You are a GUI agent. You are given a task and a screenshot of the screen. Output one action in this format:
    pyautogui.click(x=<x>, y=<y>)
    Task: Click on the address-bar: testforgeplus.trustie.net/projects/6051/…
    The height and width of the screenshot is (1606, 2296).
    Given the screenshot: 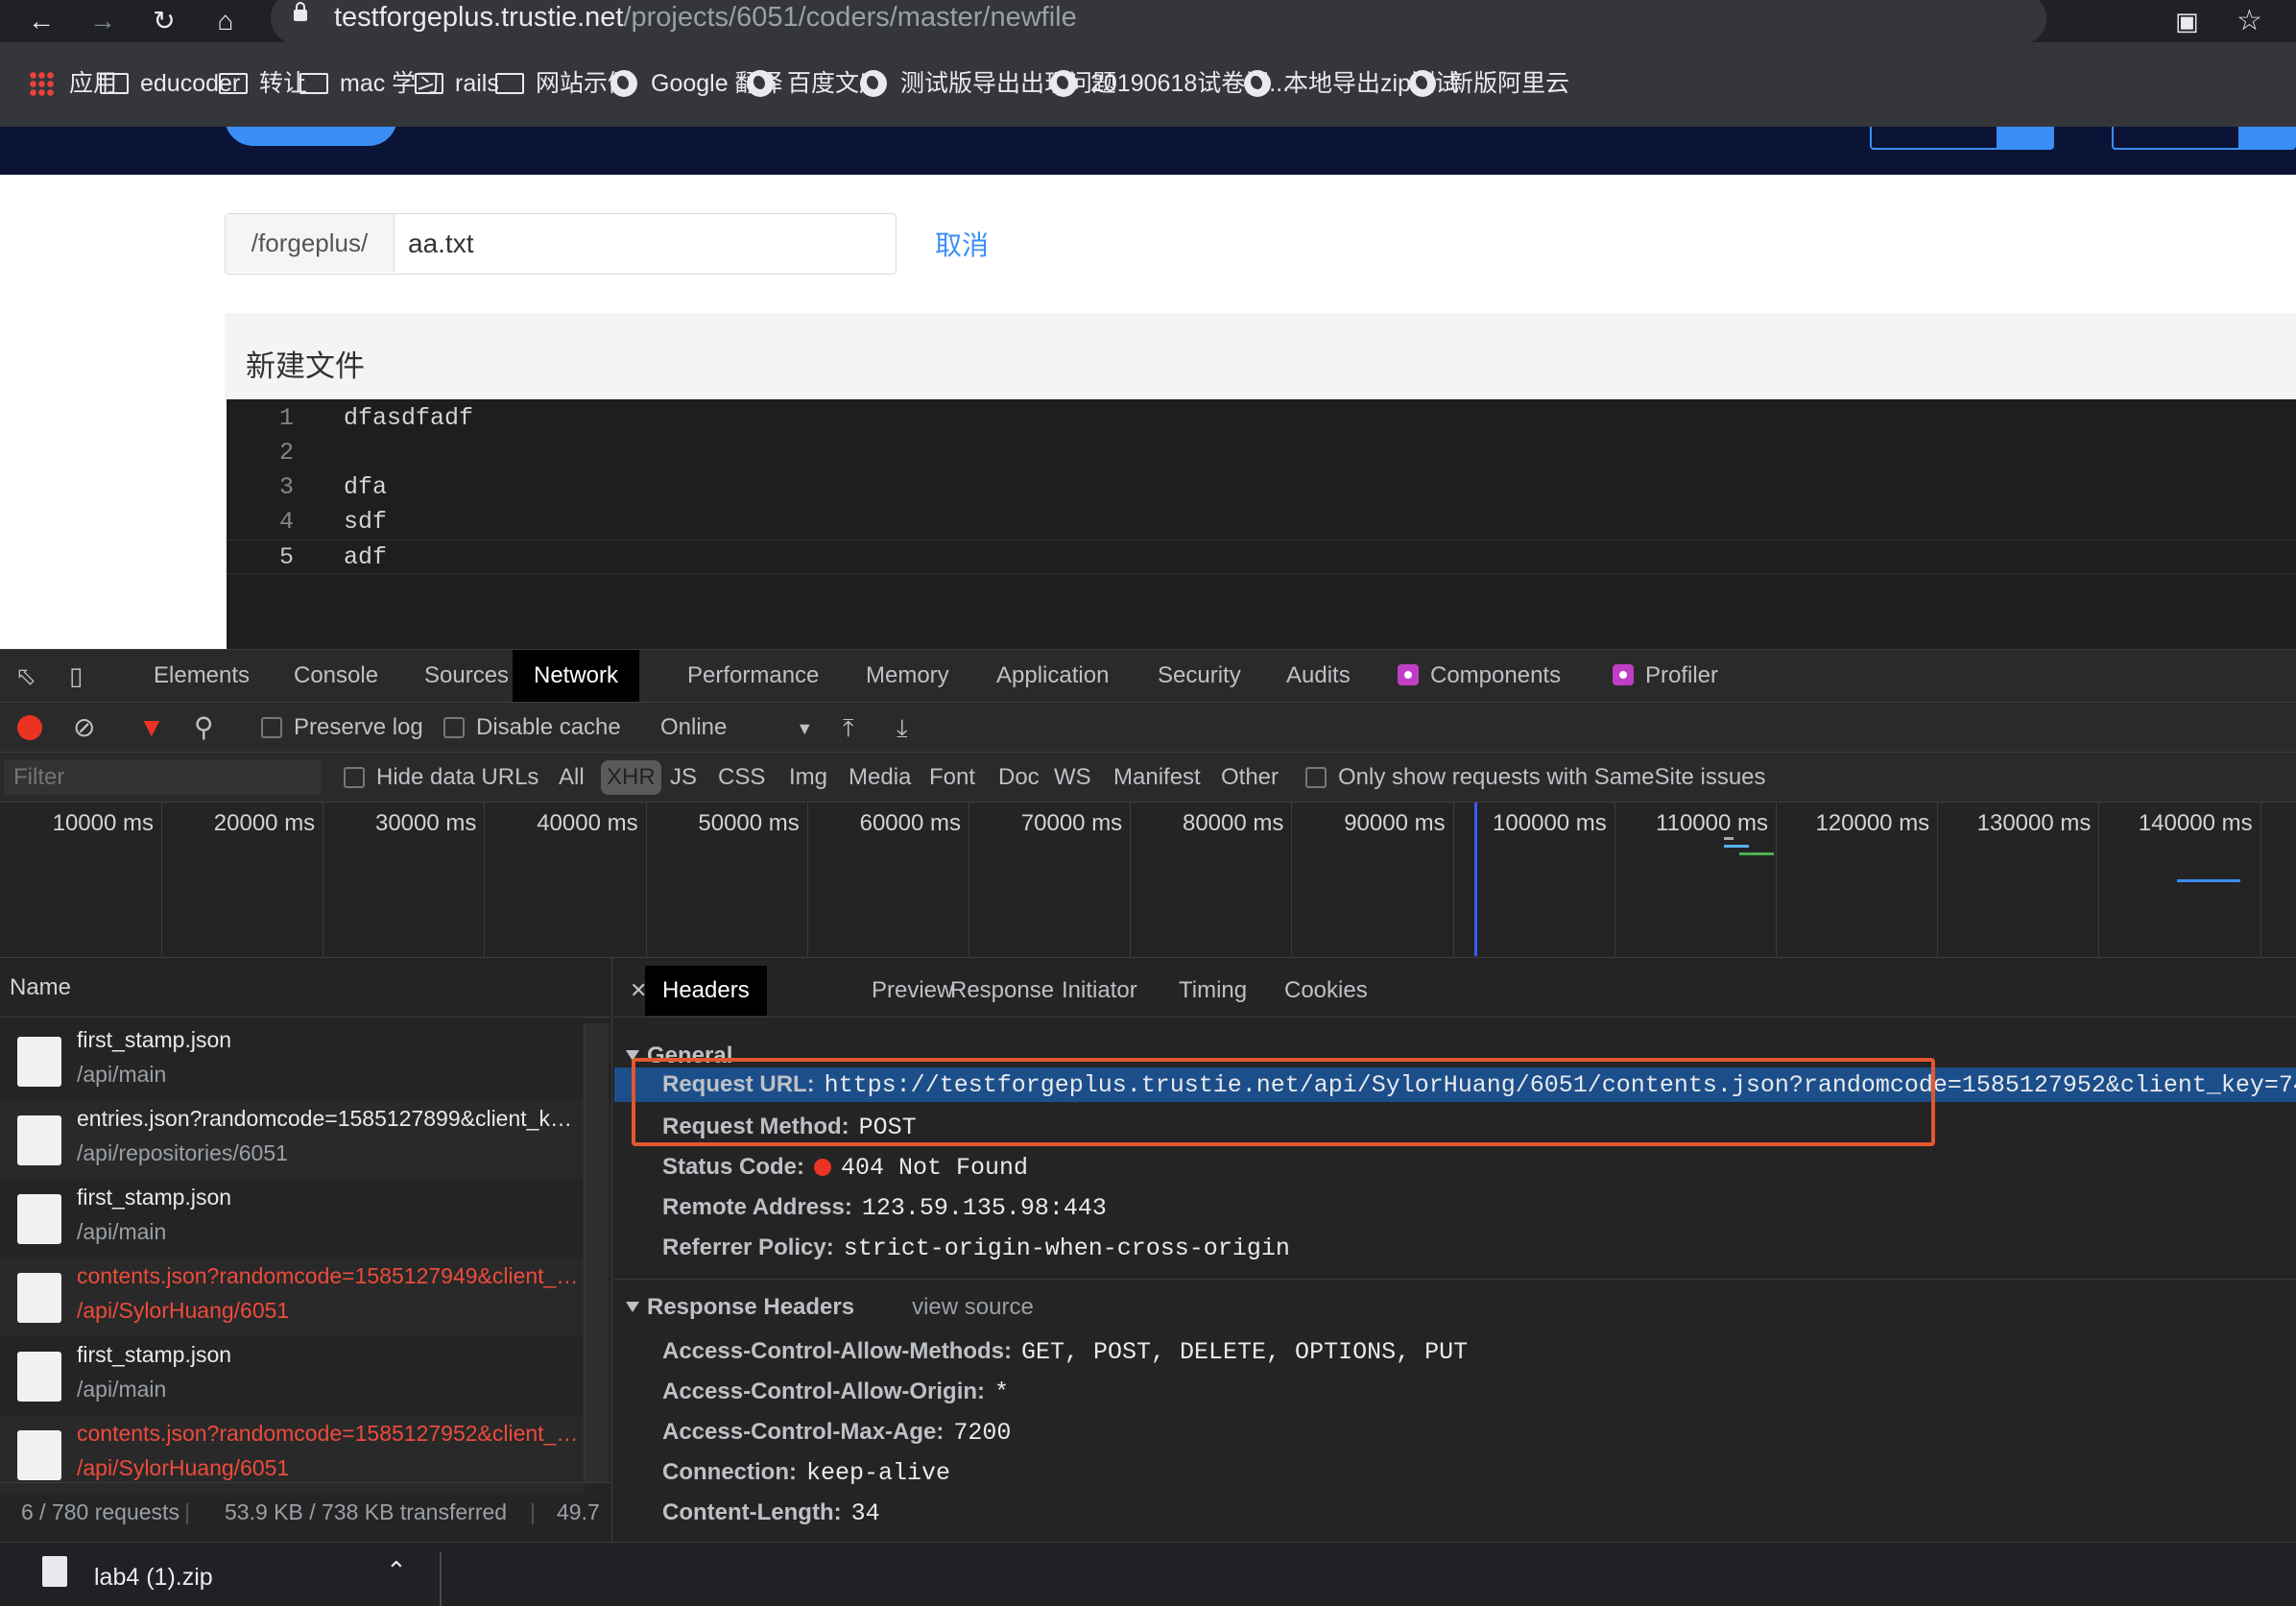 What is the action you would take?
    pyautogui.click(x=1158, y=22)
    